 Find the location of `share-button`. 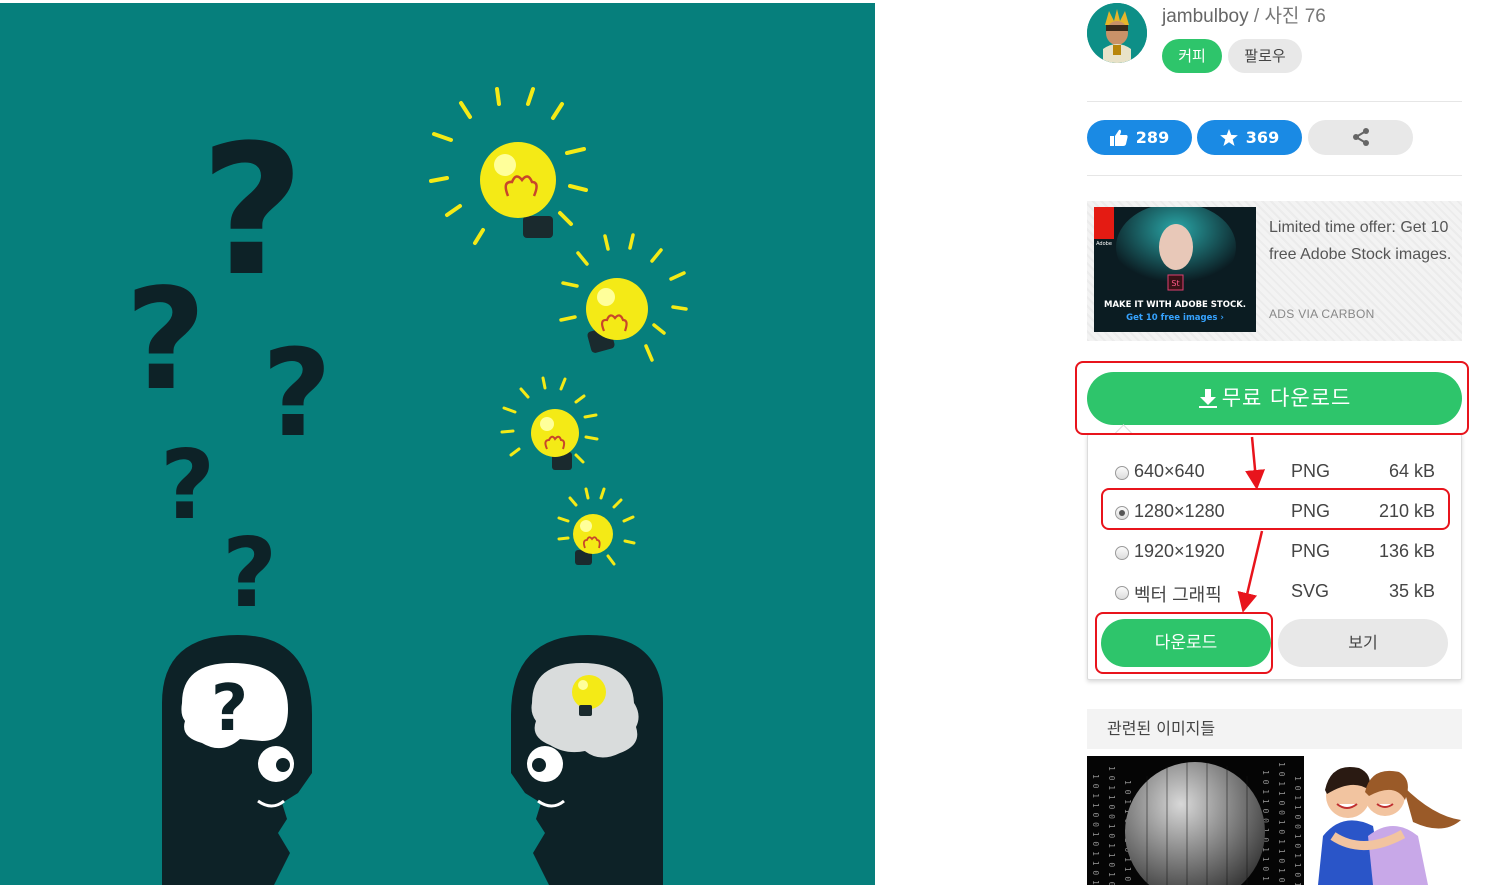

share-button is located at coordinates (1360, 137).